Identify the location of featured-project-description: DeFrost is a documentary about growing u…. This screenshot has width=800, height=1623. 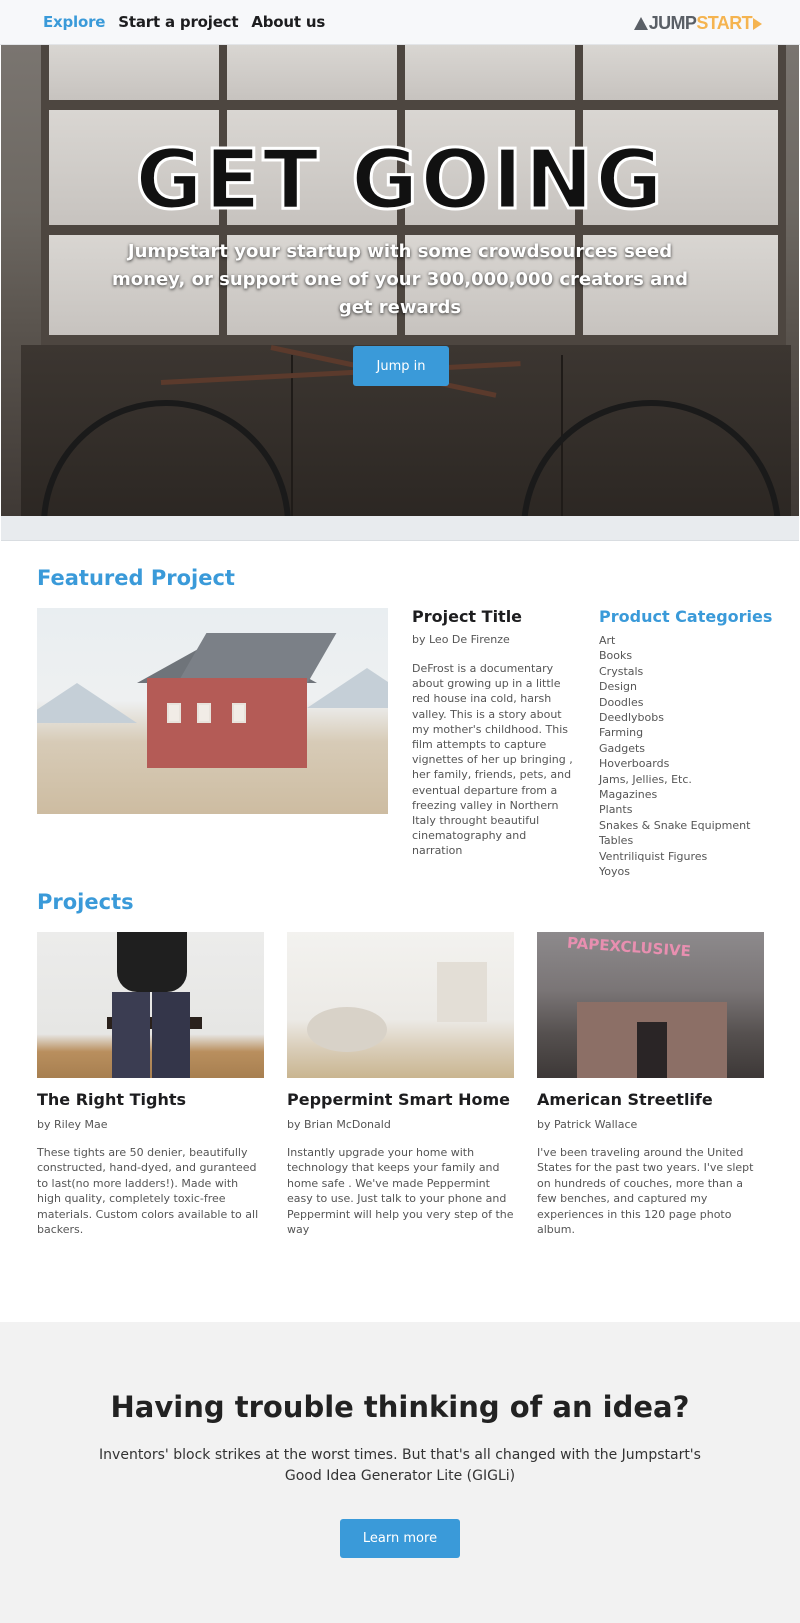
(492, 760).